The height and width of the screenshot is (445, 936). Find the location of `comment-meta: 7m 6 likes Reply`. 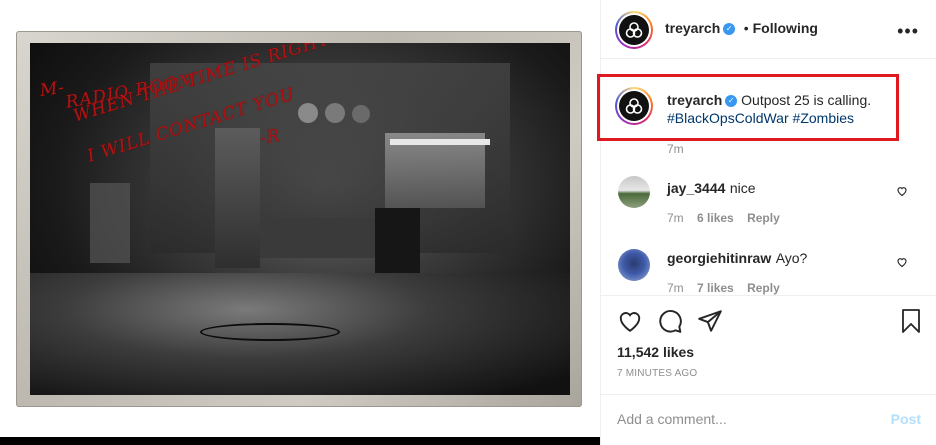

comment-meta: 7m 6 likes Reply is located at coordinates (723, 218).